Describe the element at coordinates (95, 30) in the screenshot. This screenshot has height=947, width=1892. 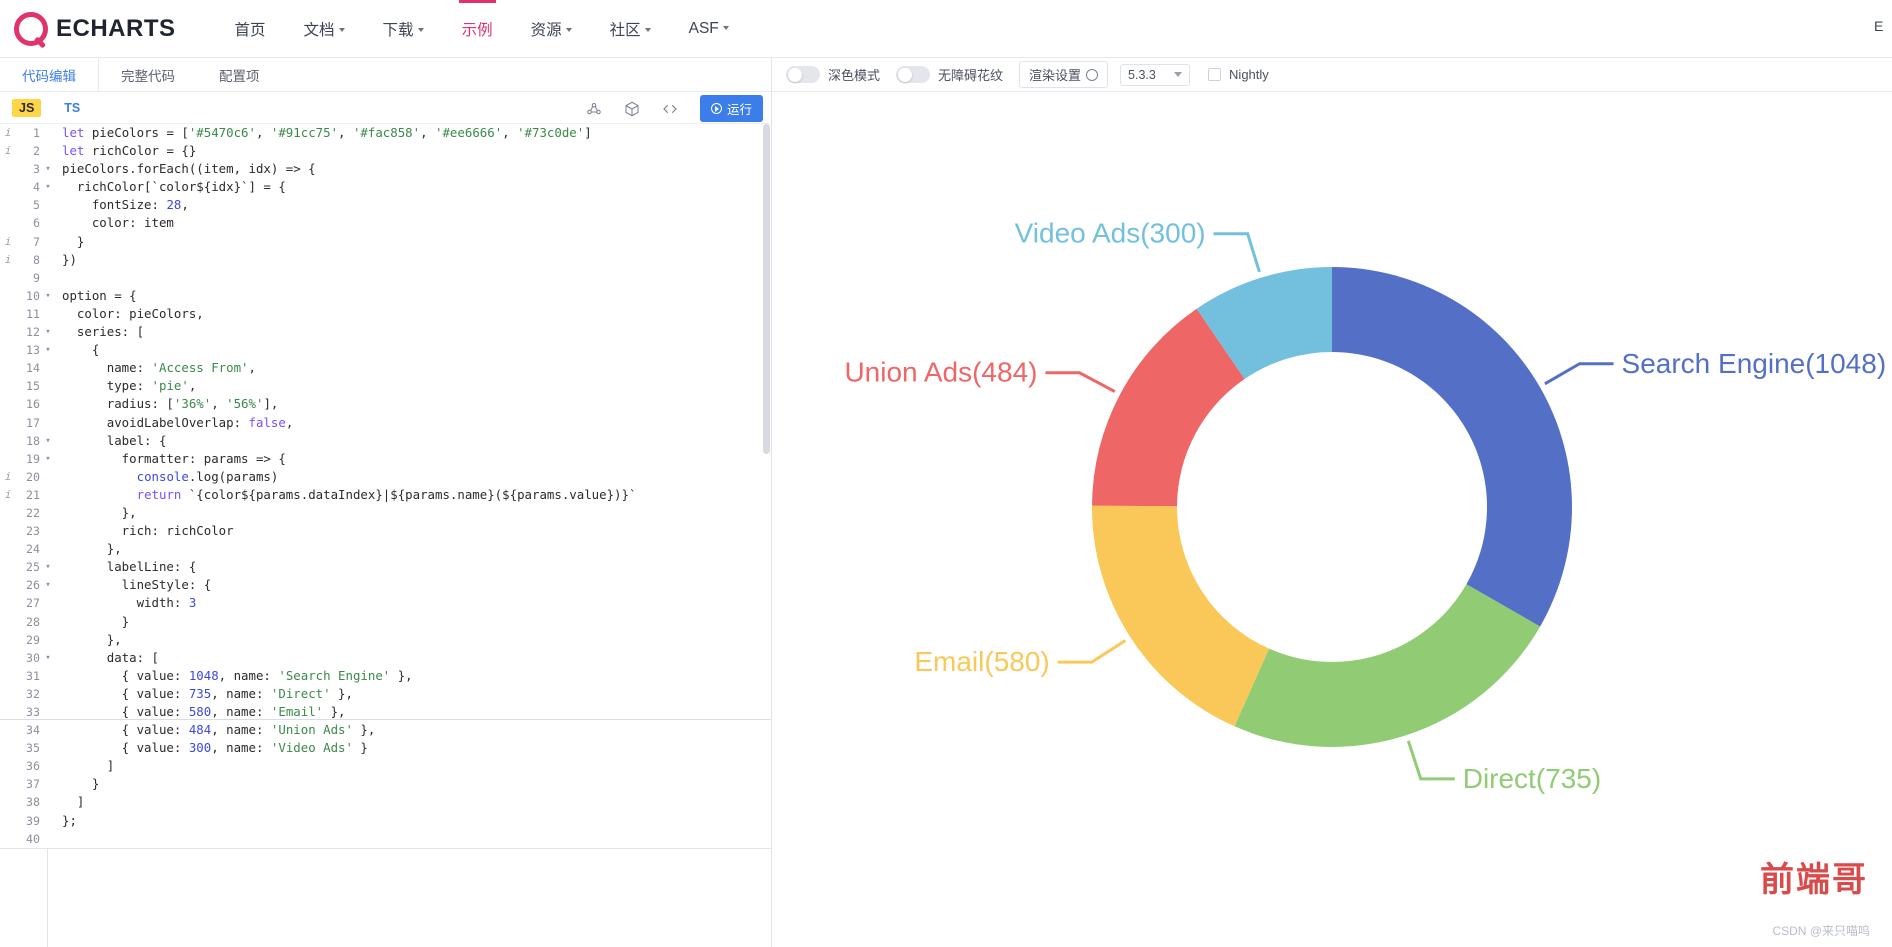
I see `echarts-logo: ECHARTS` at that location.